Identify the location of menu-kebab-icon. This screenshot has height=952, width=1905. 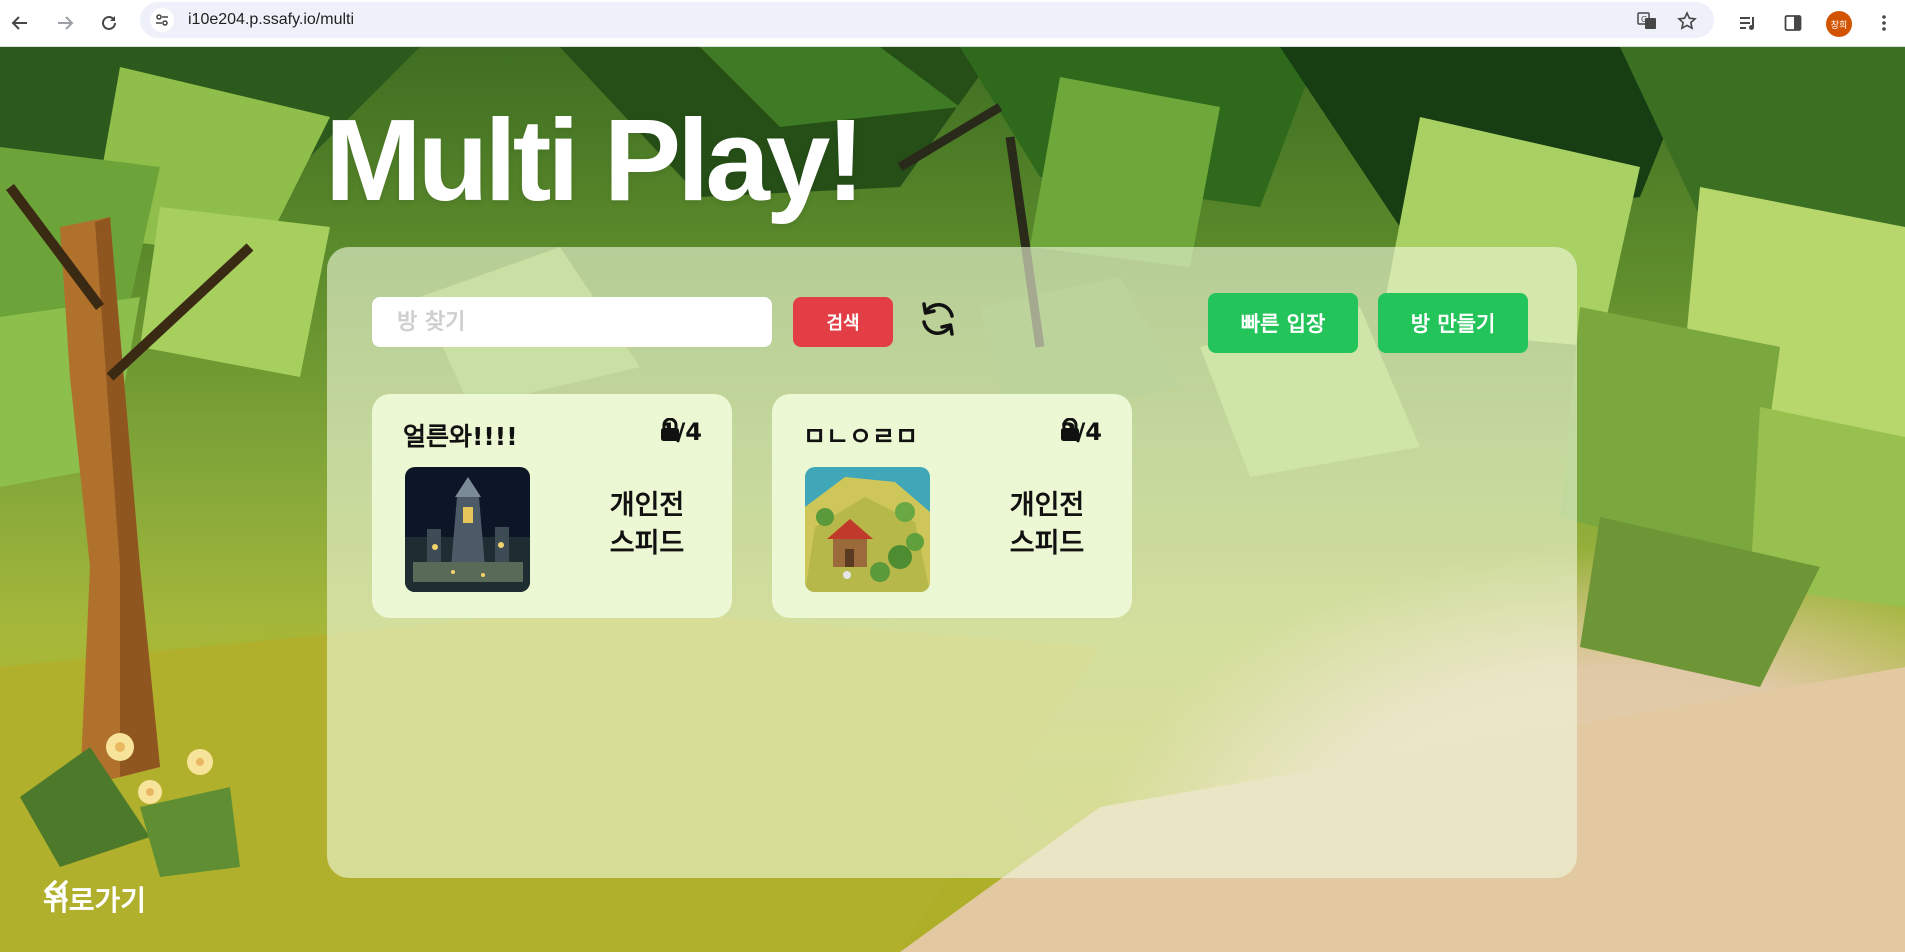
(1884, 23).